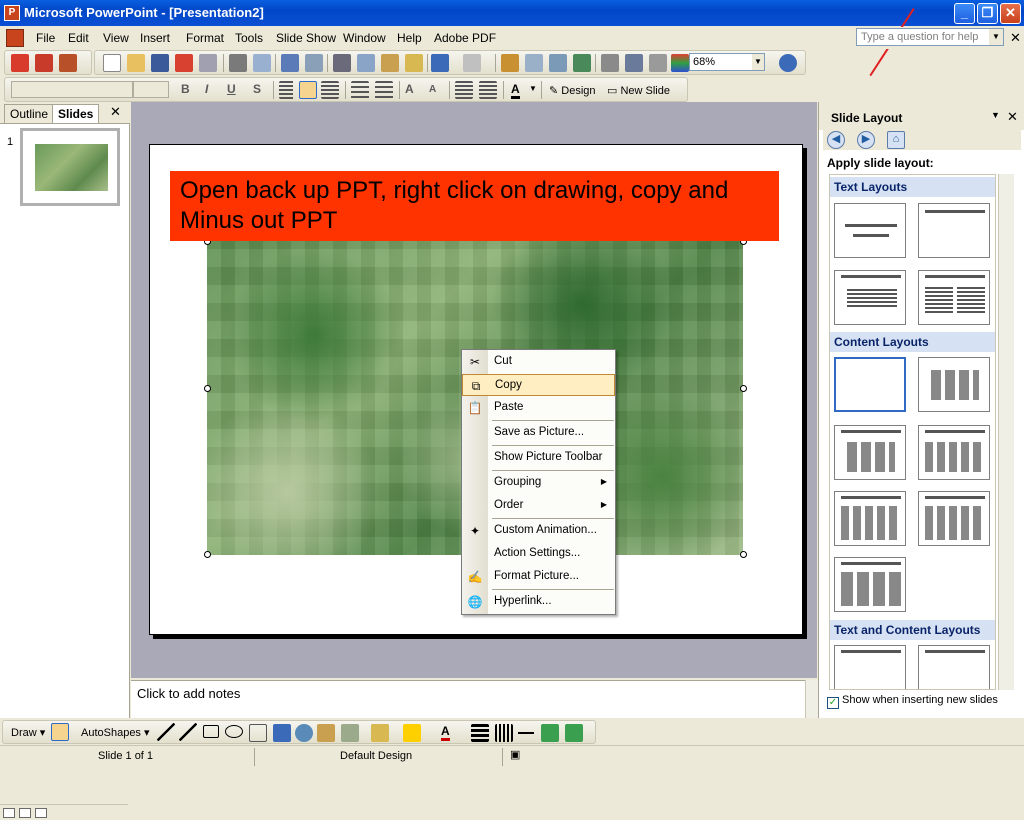 The height and width of the screenshot is (820, 1024). Describe the element at coordinates (41, 813) in the screenshot. I see `slide-show-view-icon` at that location.